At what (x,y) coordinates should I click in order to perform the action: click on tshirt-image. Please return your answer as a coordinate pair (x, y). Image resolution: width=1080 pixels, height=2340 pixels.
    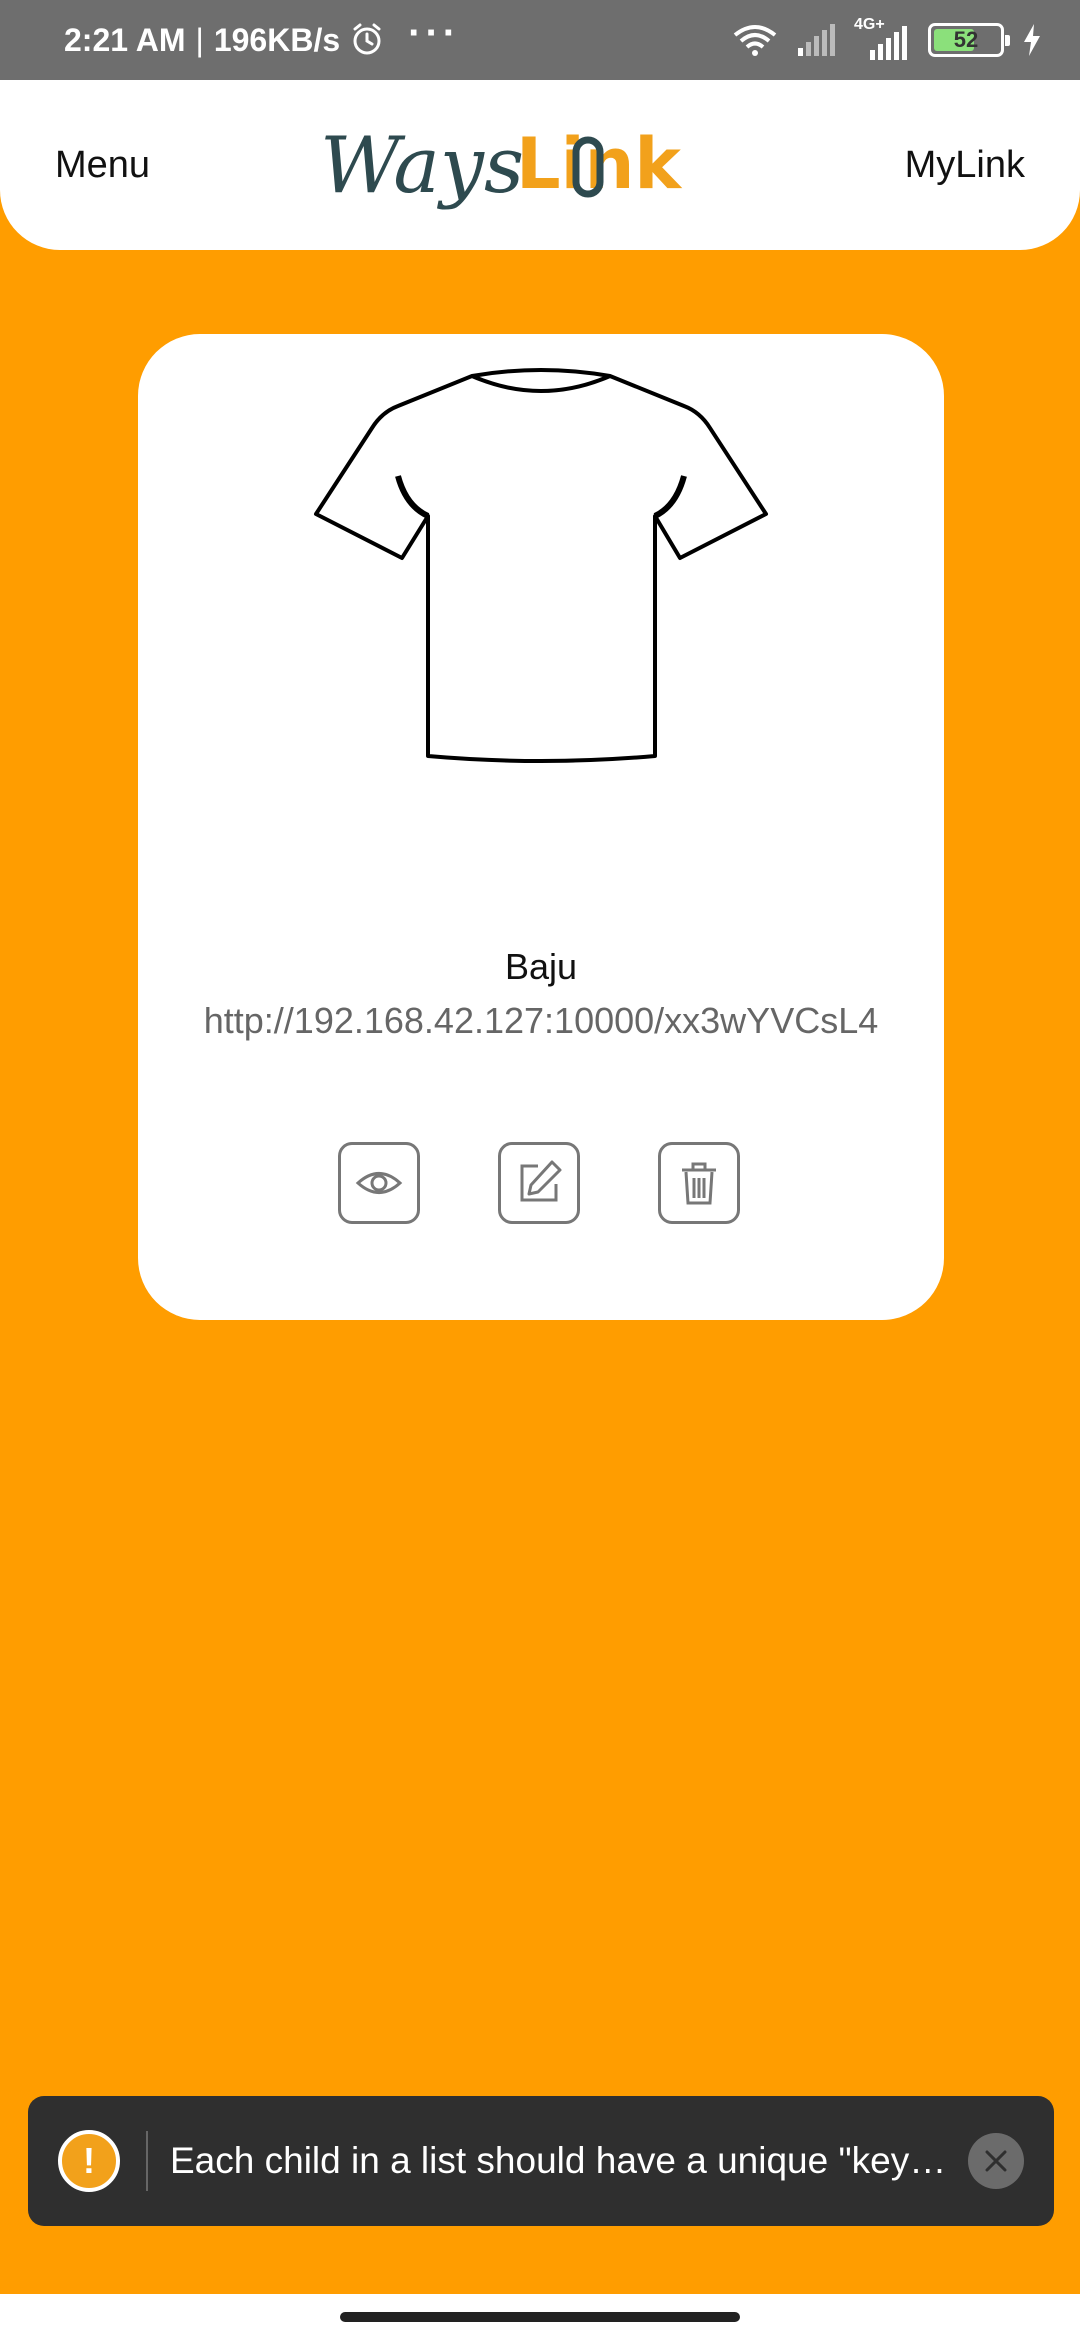
    Looking at the image, I should click on (541, 565).